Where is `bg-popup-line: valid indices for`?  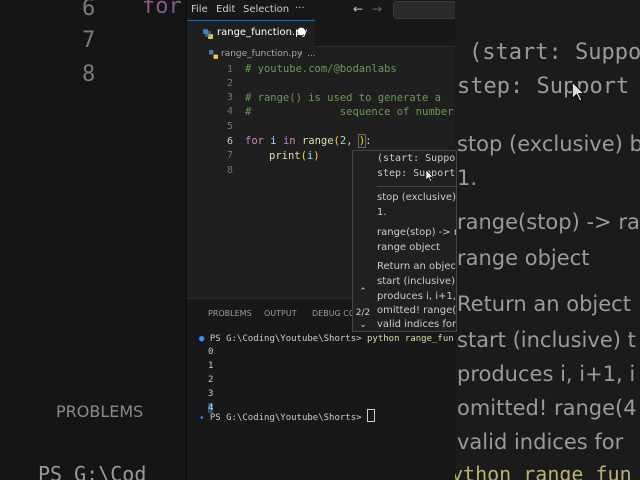 bg-popup-line: valid indices for is located at coordinates (540, 442).